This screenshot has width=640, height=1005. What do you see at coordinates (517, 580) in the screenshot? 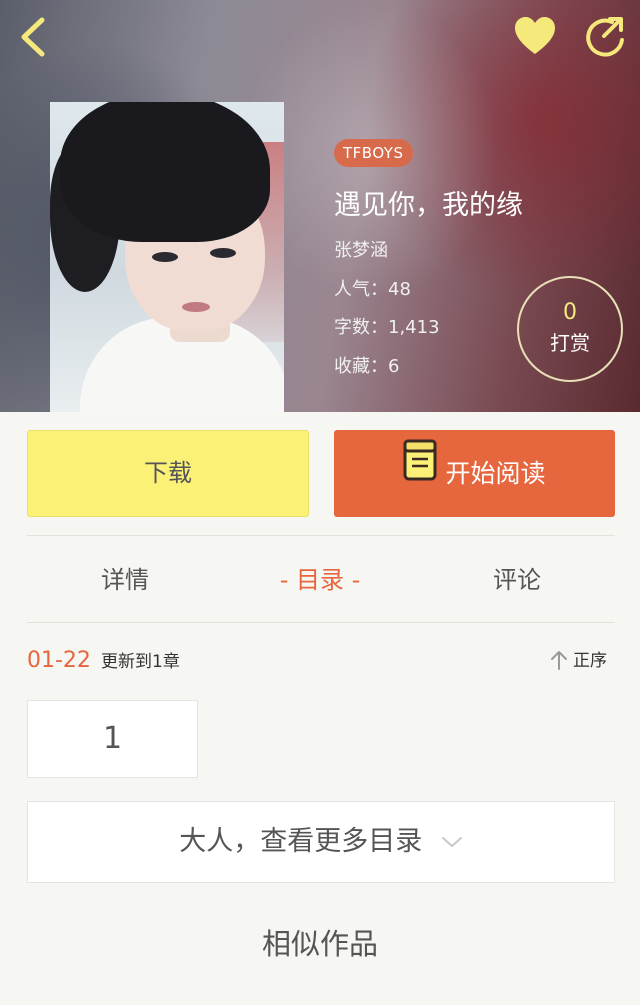
I see `tab-comments: 评论` at bounding box center [517, 580].